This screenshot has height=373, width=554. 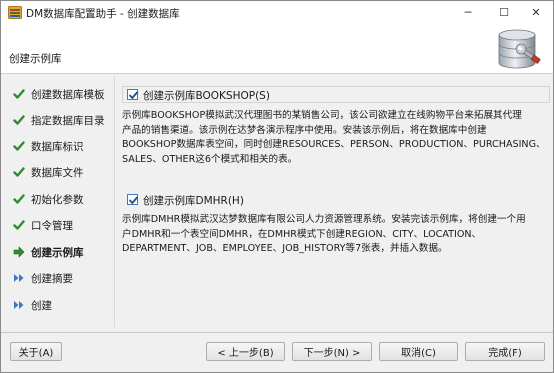 I want to click on step-item-sample-db: 创建示例库, so click(x=57, y=252).